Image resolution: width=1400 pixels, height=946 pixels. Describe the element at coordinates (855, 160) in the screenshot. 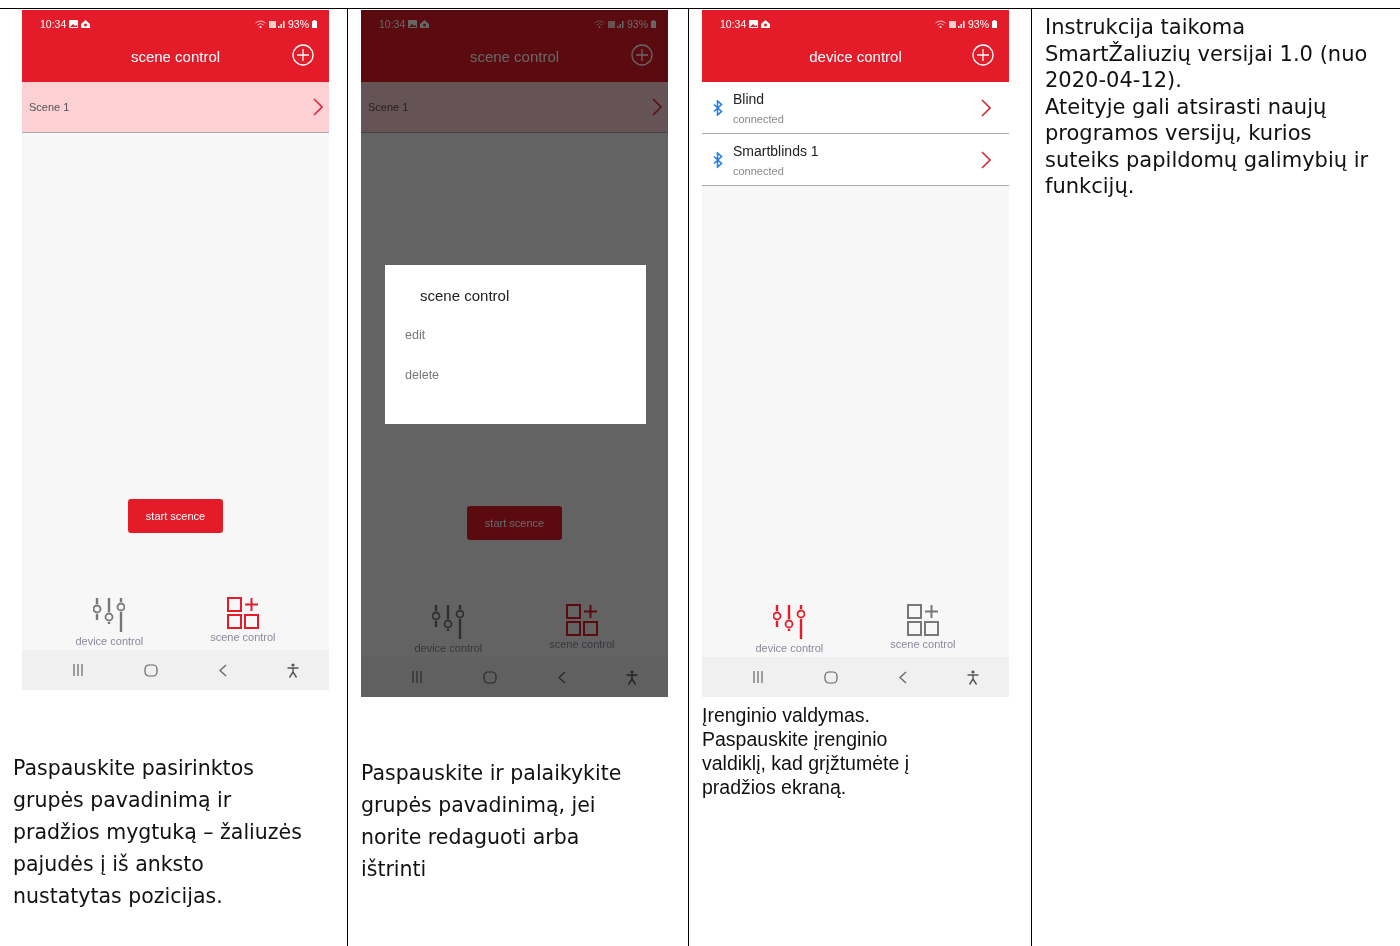

I see `device-row: Smartblinds 1 connected` at that location.